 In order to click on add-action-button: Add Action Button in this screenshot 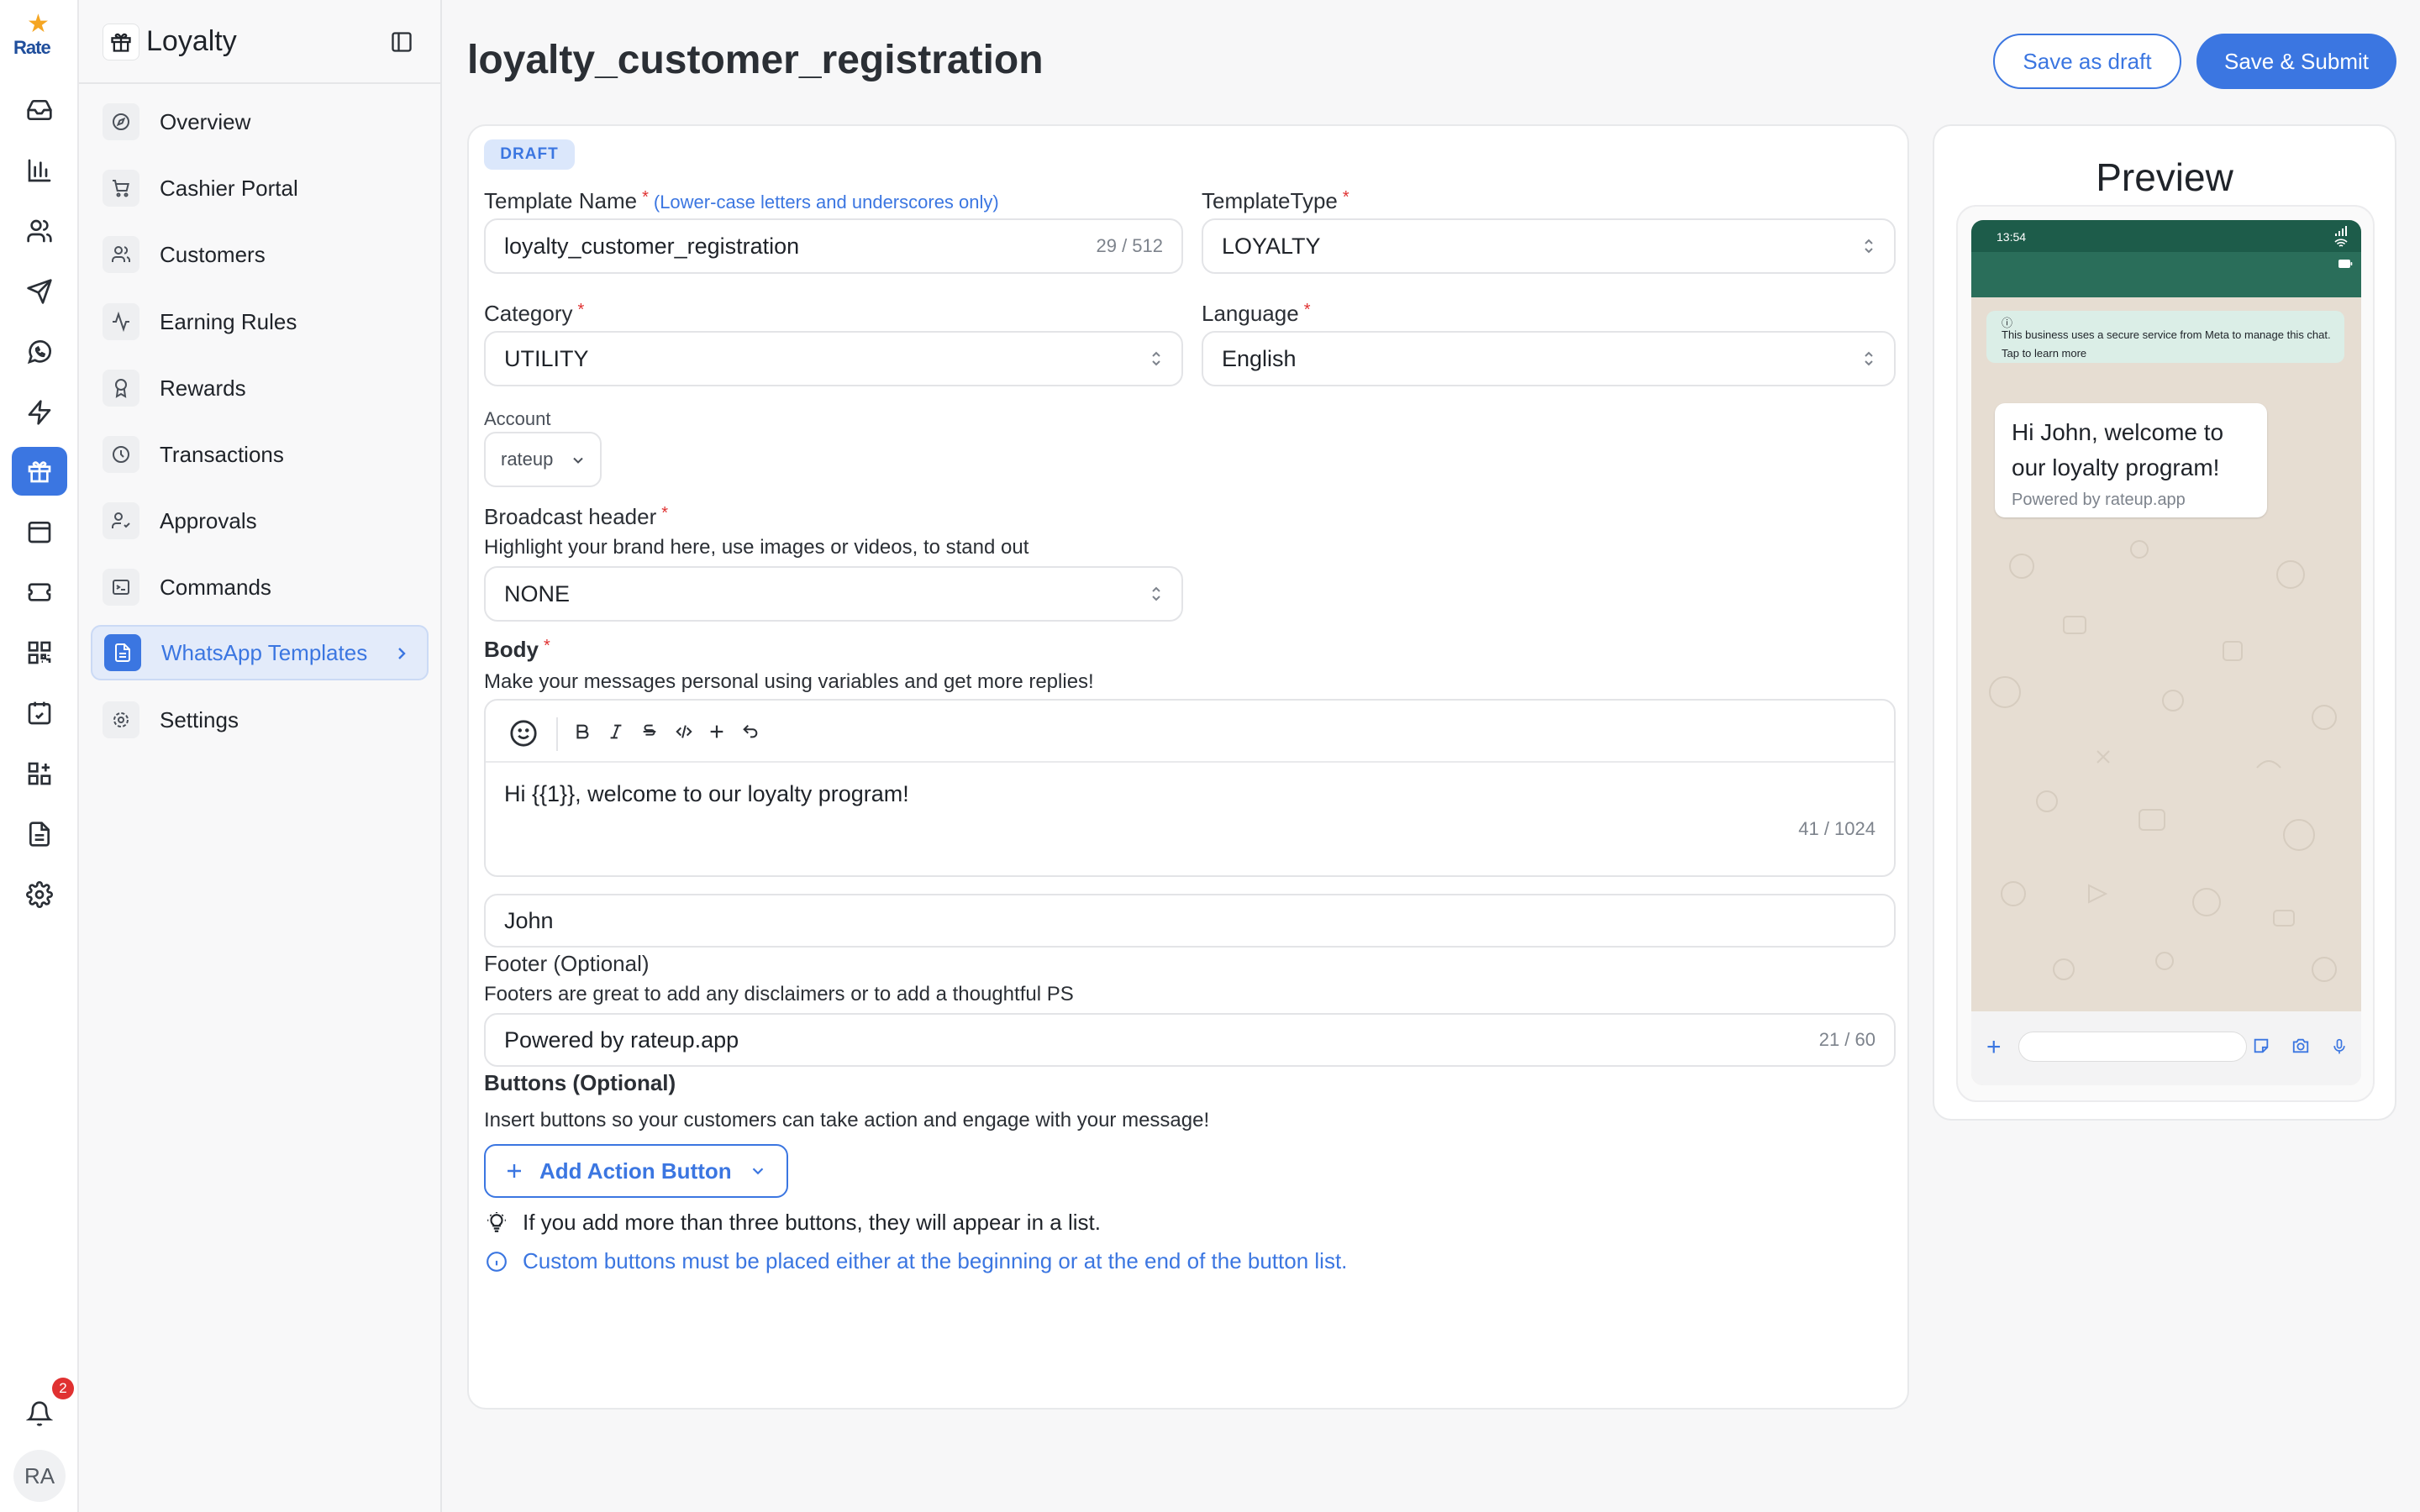, I will do `click(636, 1171)`.